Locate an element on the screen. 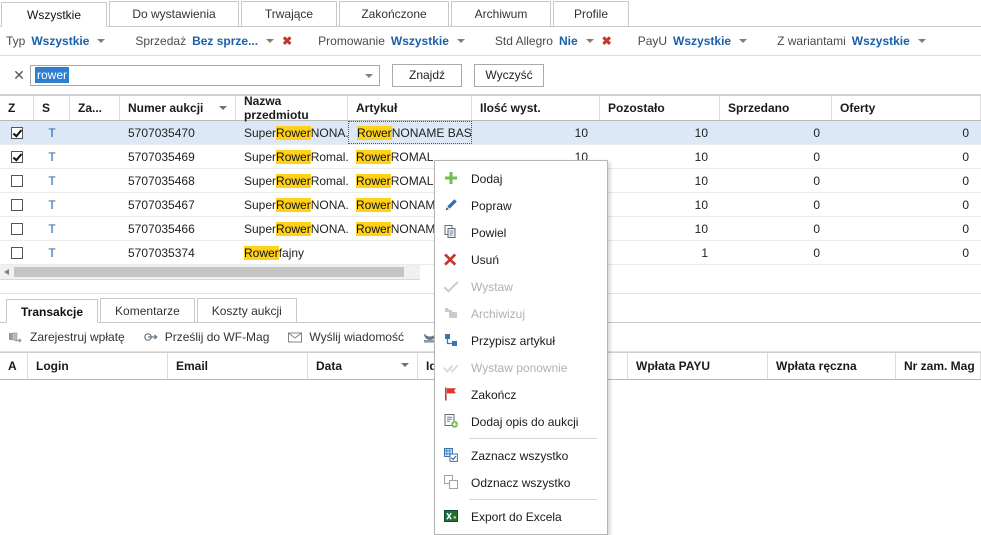 The height and width of the screenshot is (535, 981). transactions-column-data: Data is located at coordinates (363, 366).